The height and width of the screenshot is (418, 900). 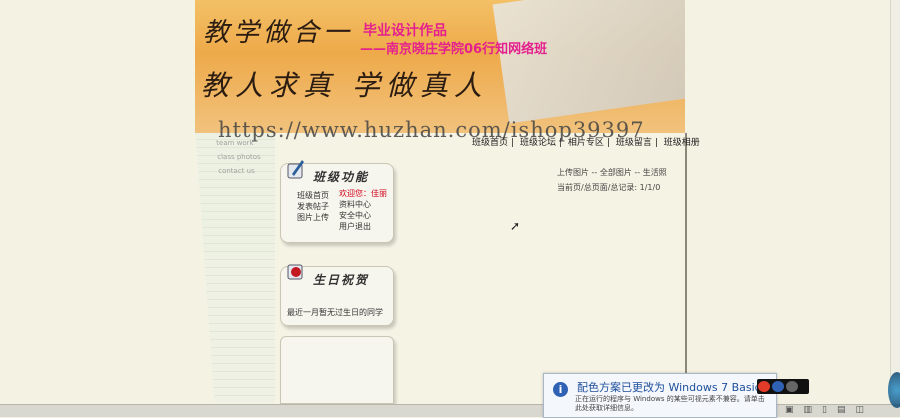 What do you see at coordinates (295, 272) in the screenshot?
I see `balloon-icon` at bounding box center [295, 272].